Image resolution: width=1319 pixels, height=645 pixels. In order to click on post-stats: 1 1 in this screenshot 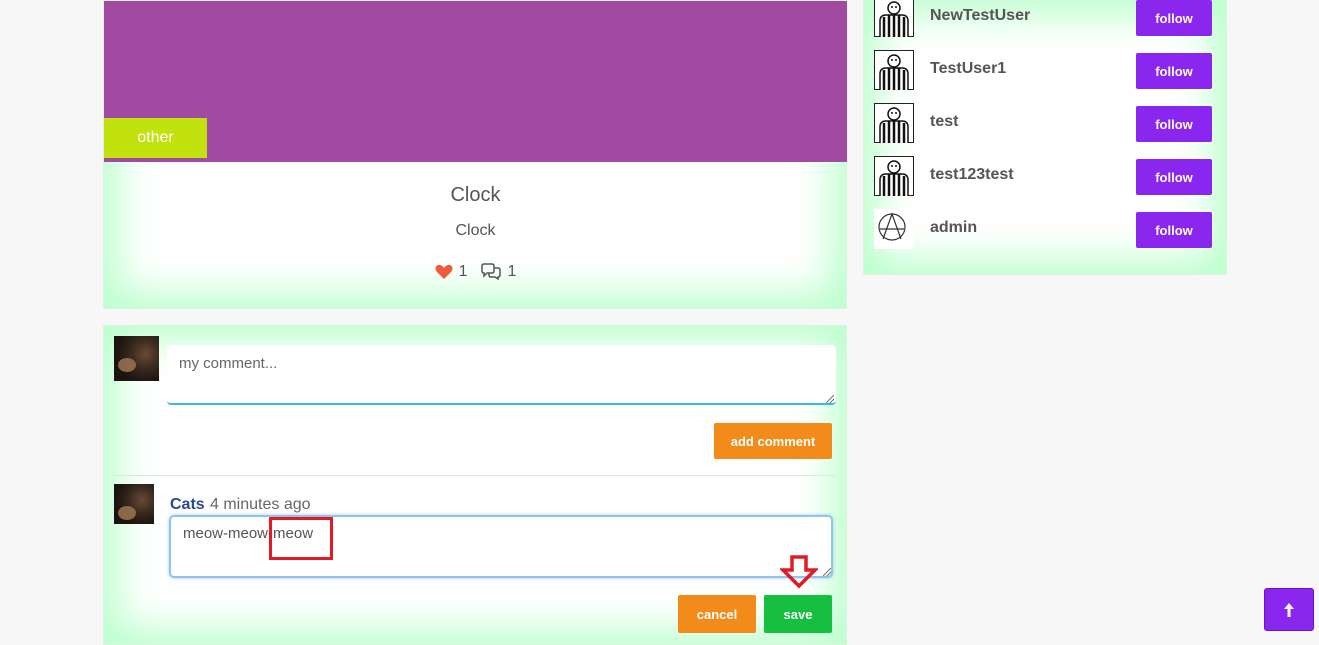, I will do `click(475, 272)`.